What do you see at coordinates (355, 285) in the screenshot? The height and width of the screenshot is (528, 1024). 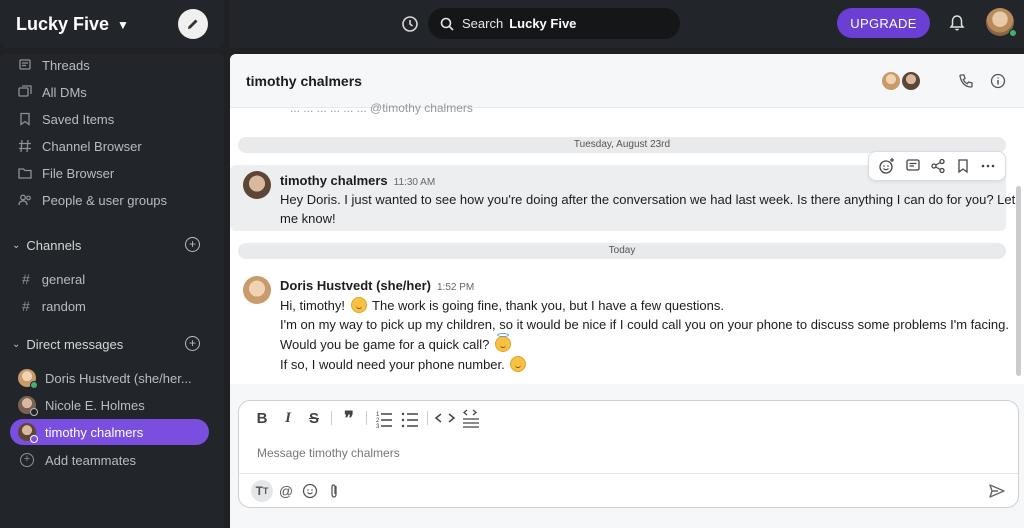 I see `author-name: Doris Hustvedt (she/her)` at bounding box center [355, 285].